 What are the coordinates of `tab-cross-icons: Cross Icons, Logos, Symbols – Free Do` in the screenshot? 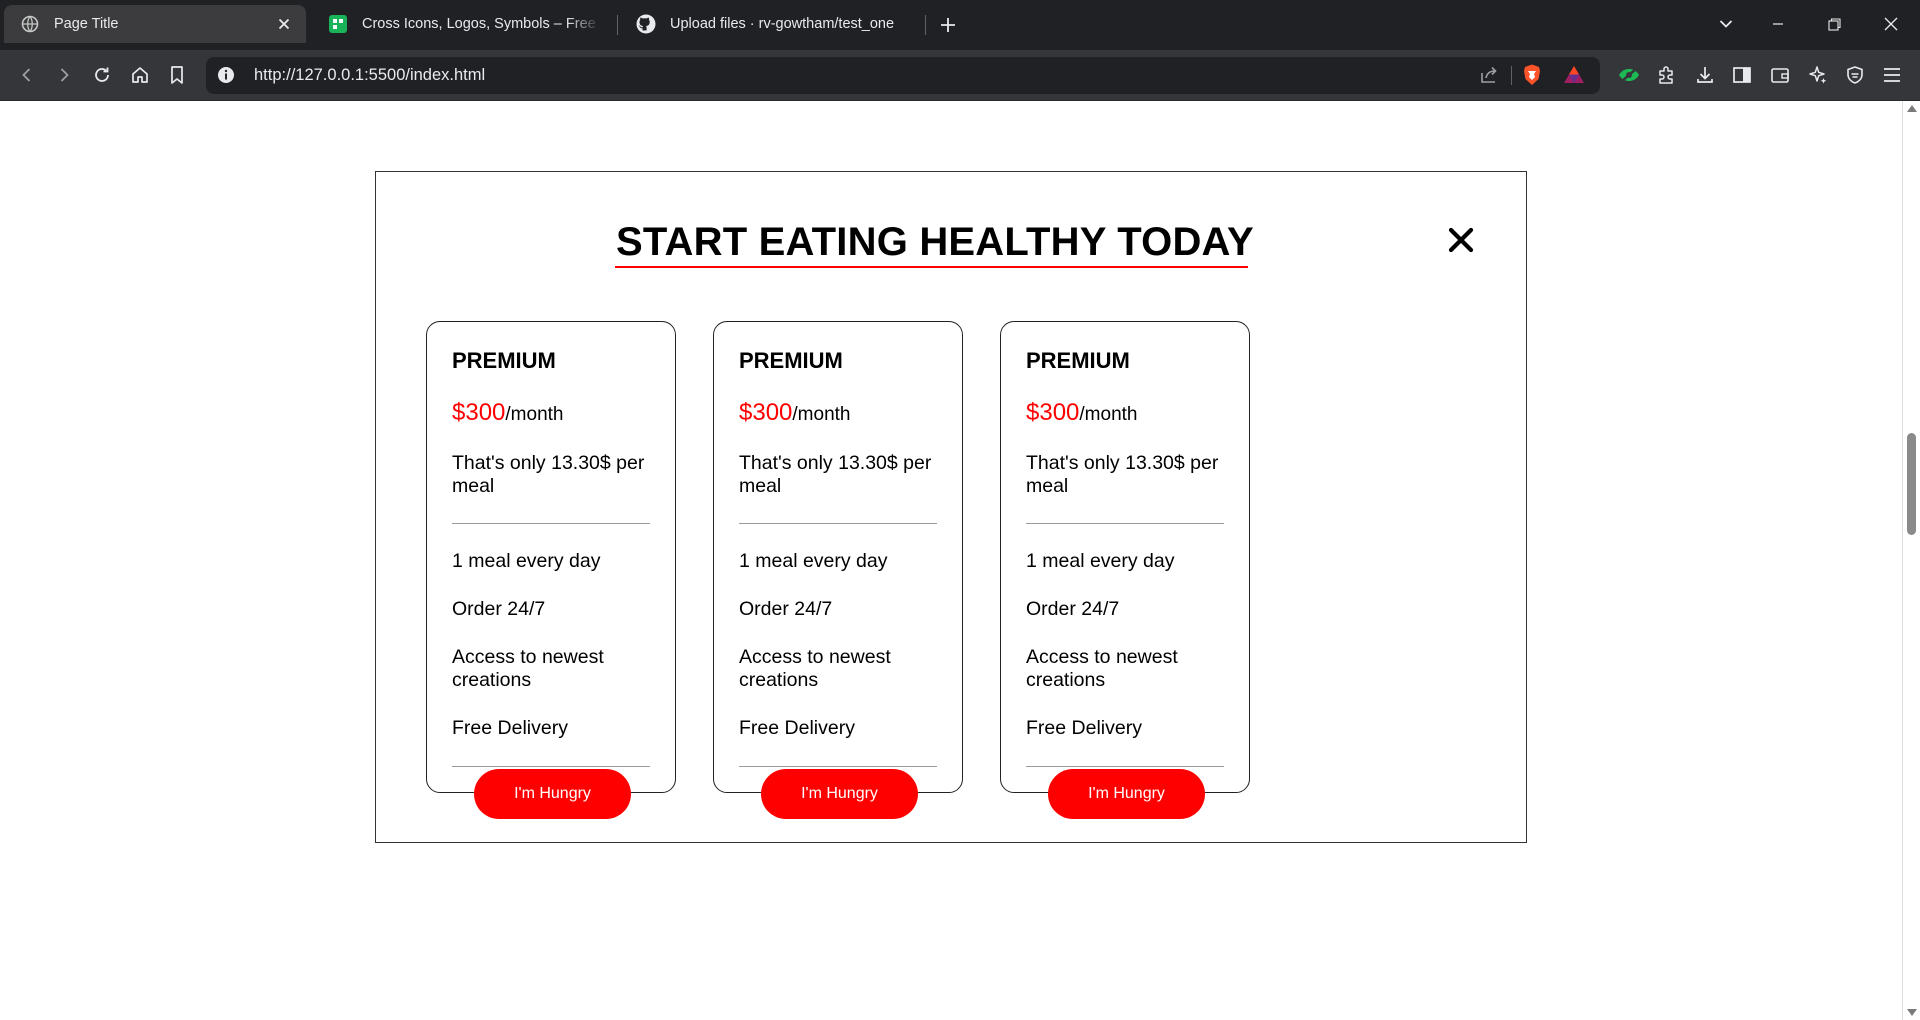 It's located at (463, 24).